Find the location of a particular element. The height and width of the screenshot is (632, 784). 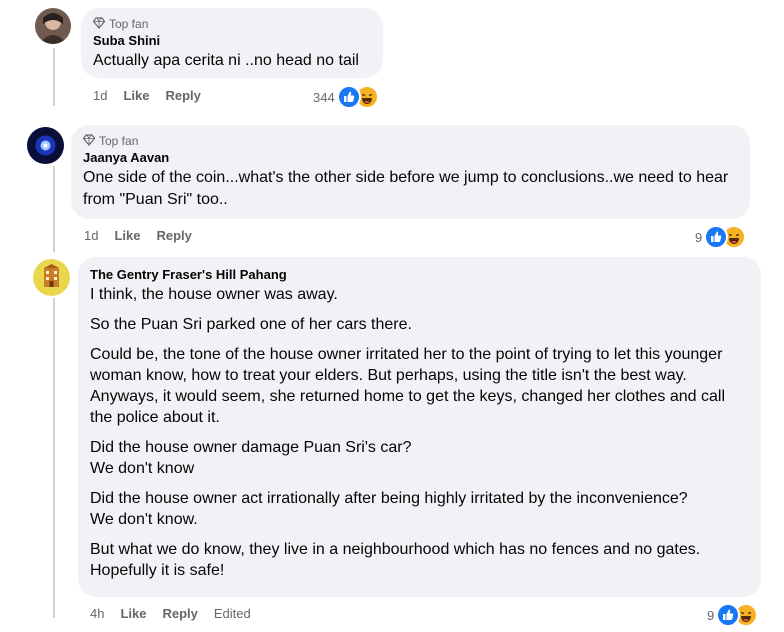

author-name: The Gentry Fraser's Hill Pahang is located at coordinates (419, 275).